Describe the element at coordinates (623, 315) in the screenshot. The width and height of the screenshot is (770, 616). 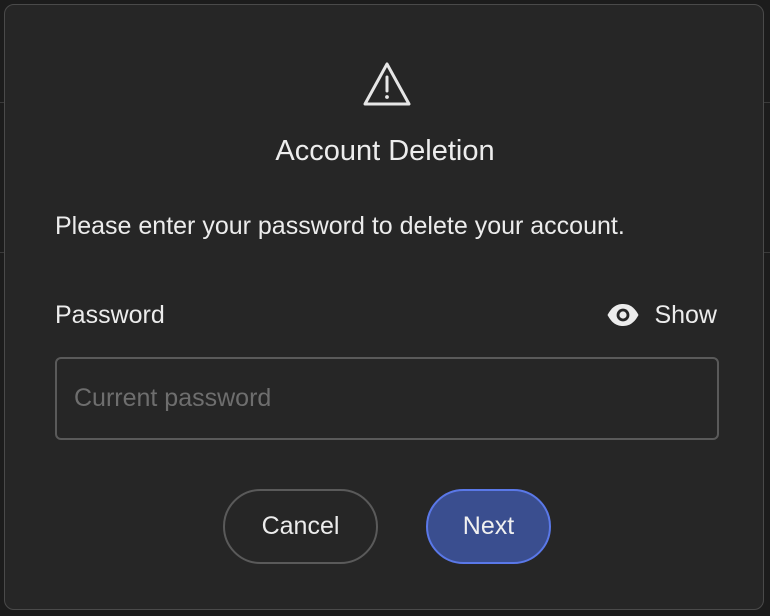
I see `eye-icon` at that location.